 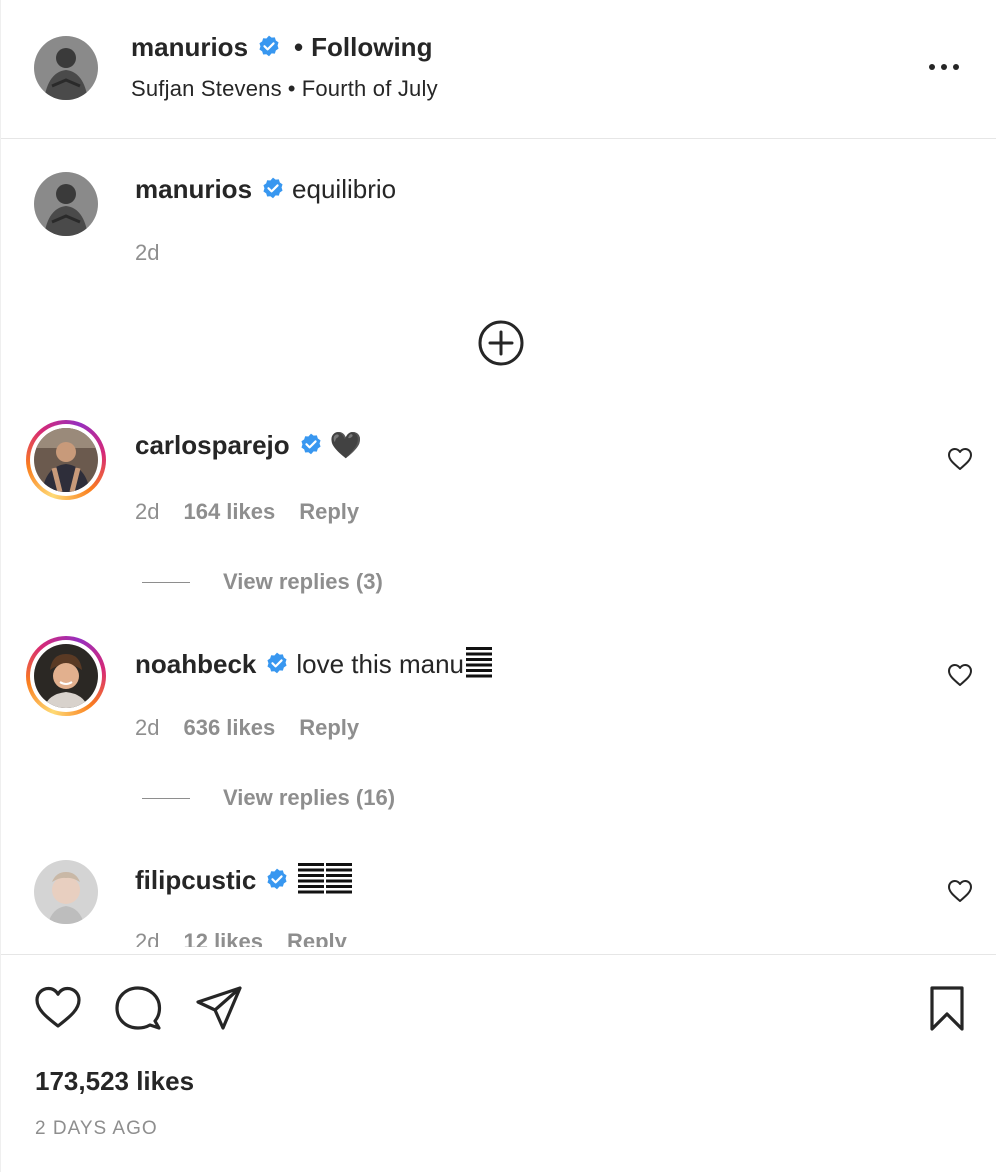 I want to click on caption-text: equilibrio, so click(x=344, y=189).